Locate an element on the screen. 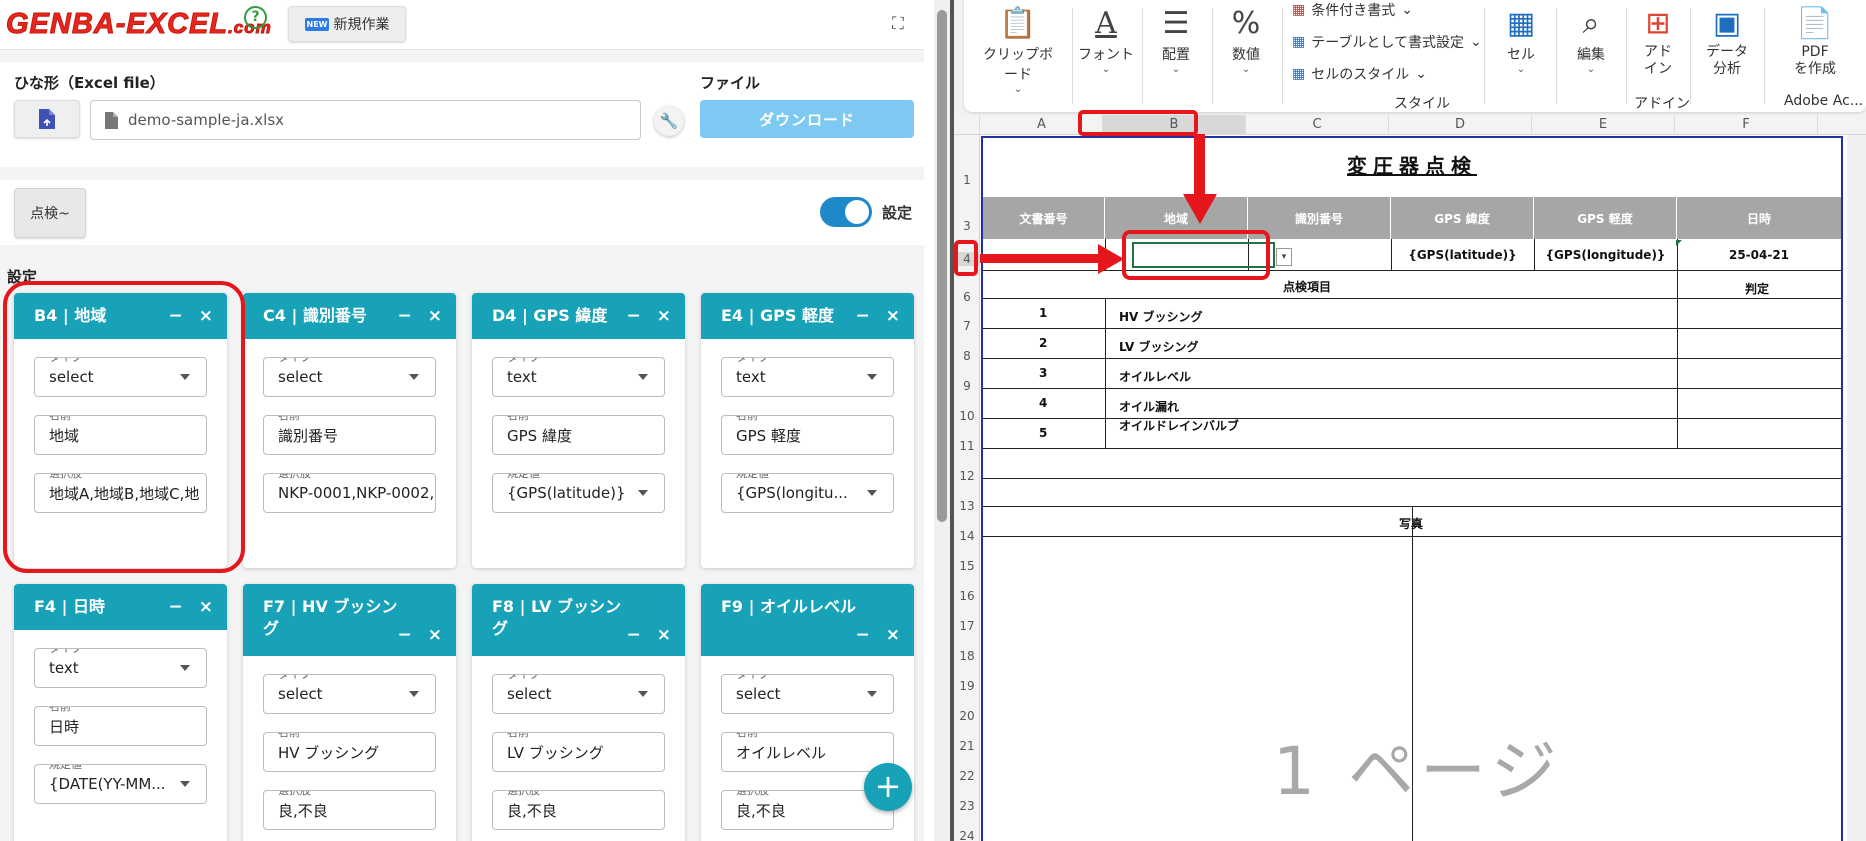  row-header: 6 is located at coordinates (967, 297).